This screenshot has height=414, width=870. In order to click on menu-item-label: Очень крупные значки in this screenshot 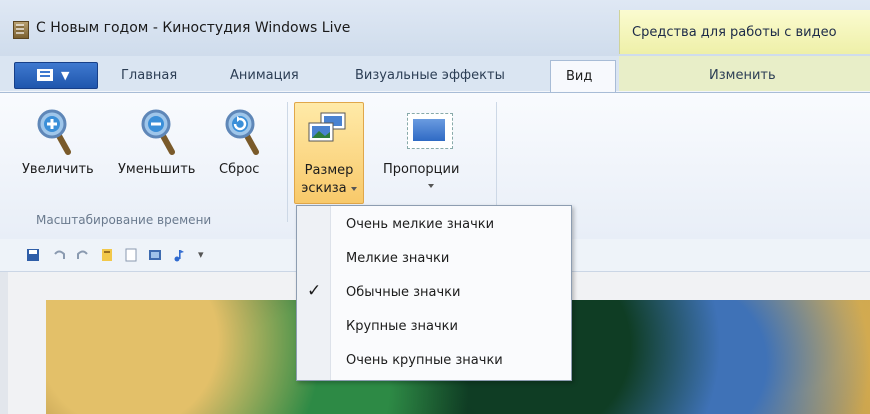, I will do `click(424, 360)`.